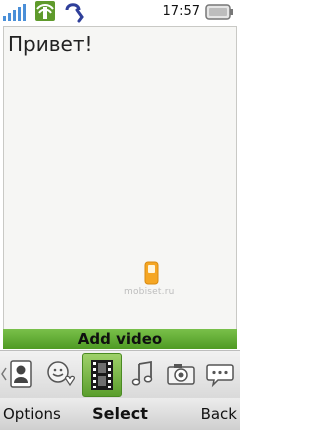 This screenshot has height=430, width=320. What do you see at coordinates (120, 12) in the screenshot?
I see `status-bar: 17:57` at bounding box center [120, 12].